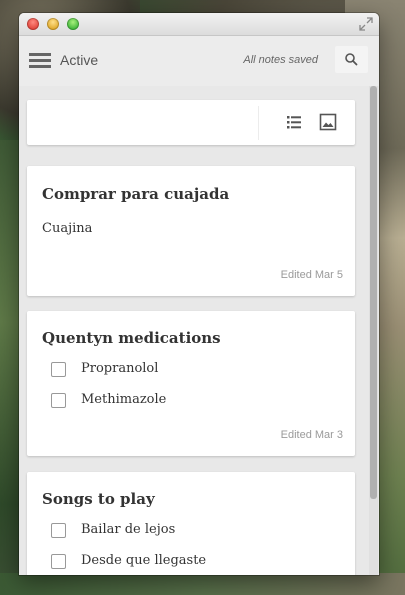 The width and height of the screenshot is (405, 595). I want to click on new-image-note-button, so click(328, 122).